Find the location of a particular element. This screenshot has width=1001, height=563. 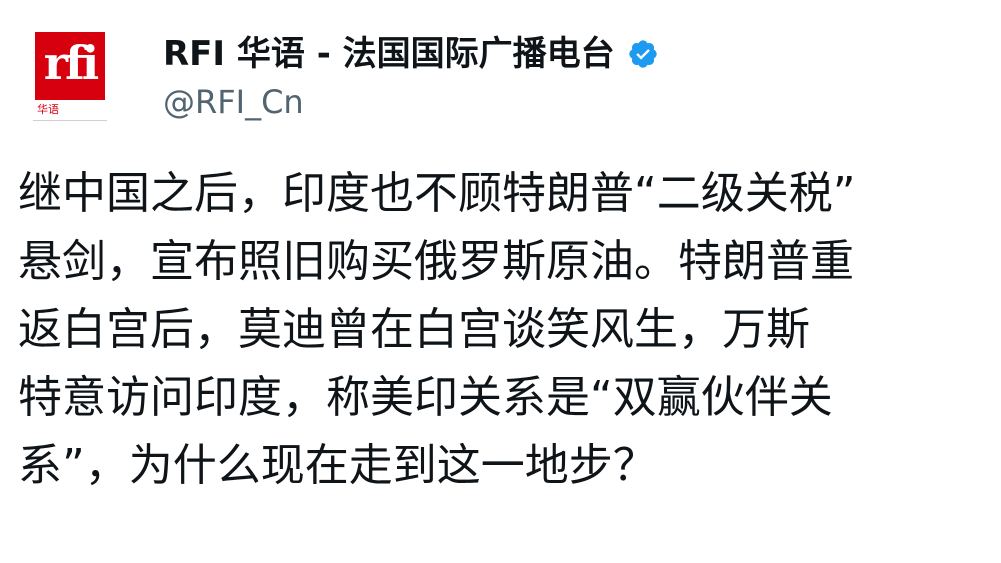

rfi-logo-text: rfi is located at coordinates (71, 63).